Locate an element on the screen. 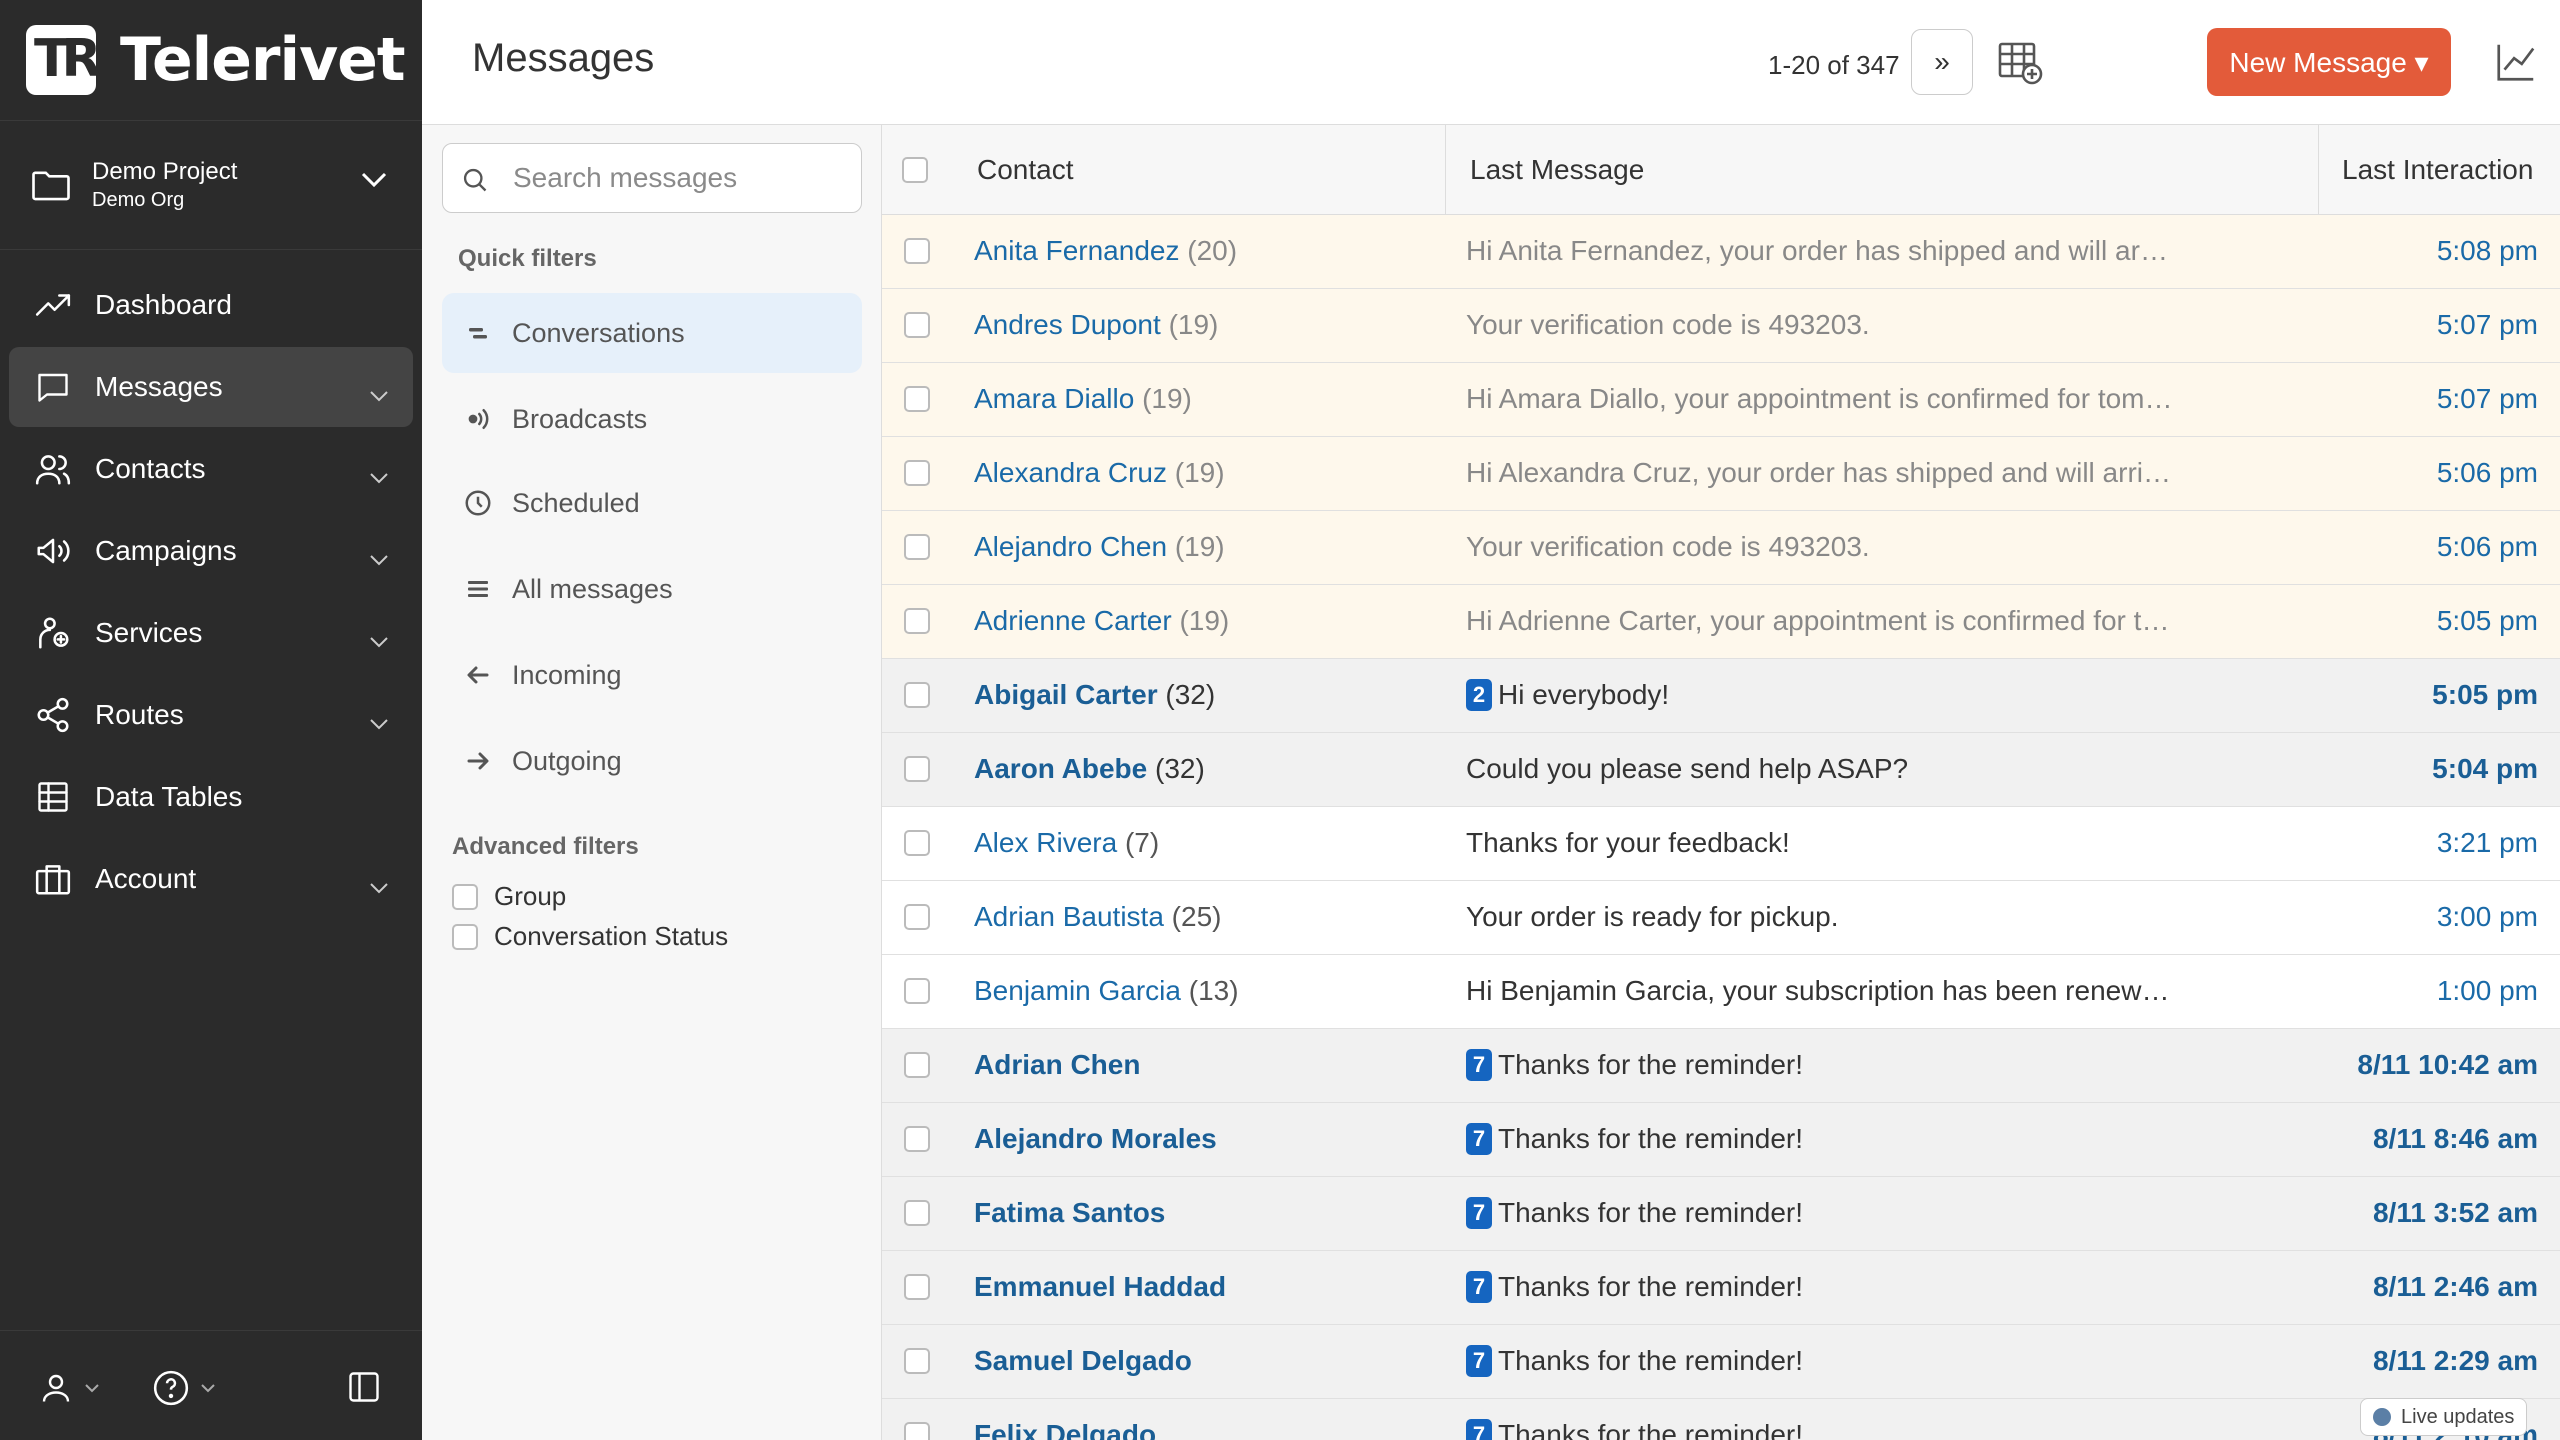  last-interaction-time: 5:05 pm is located at coordinates (2487, 620).